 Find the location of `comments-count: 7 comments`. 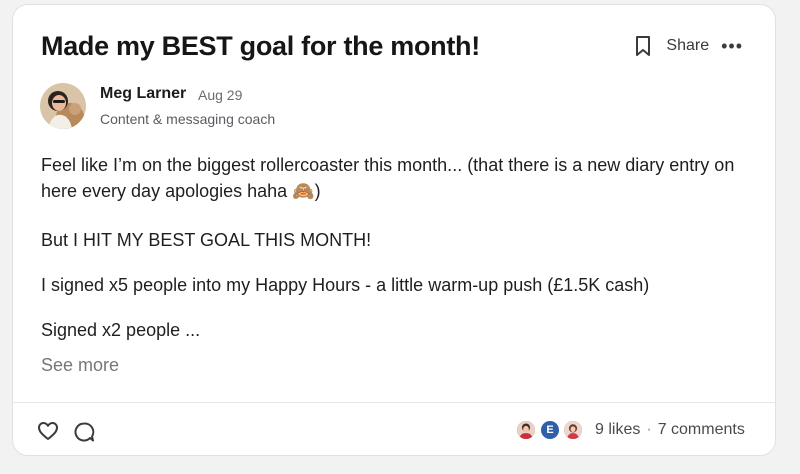

comments-count: 7 comments is located at coordinates (701, 429).